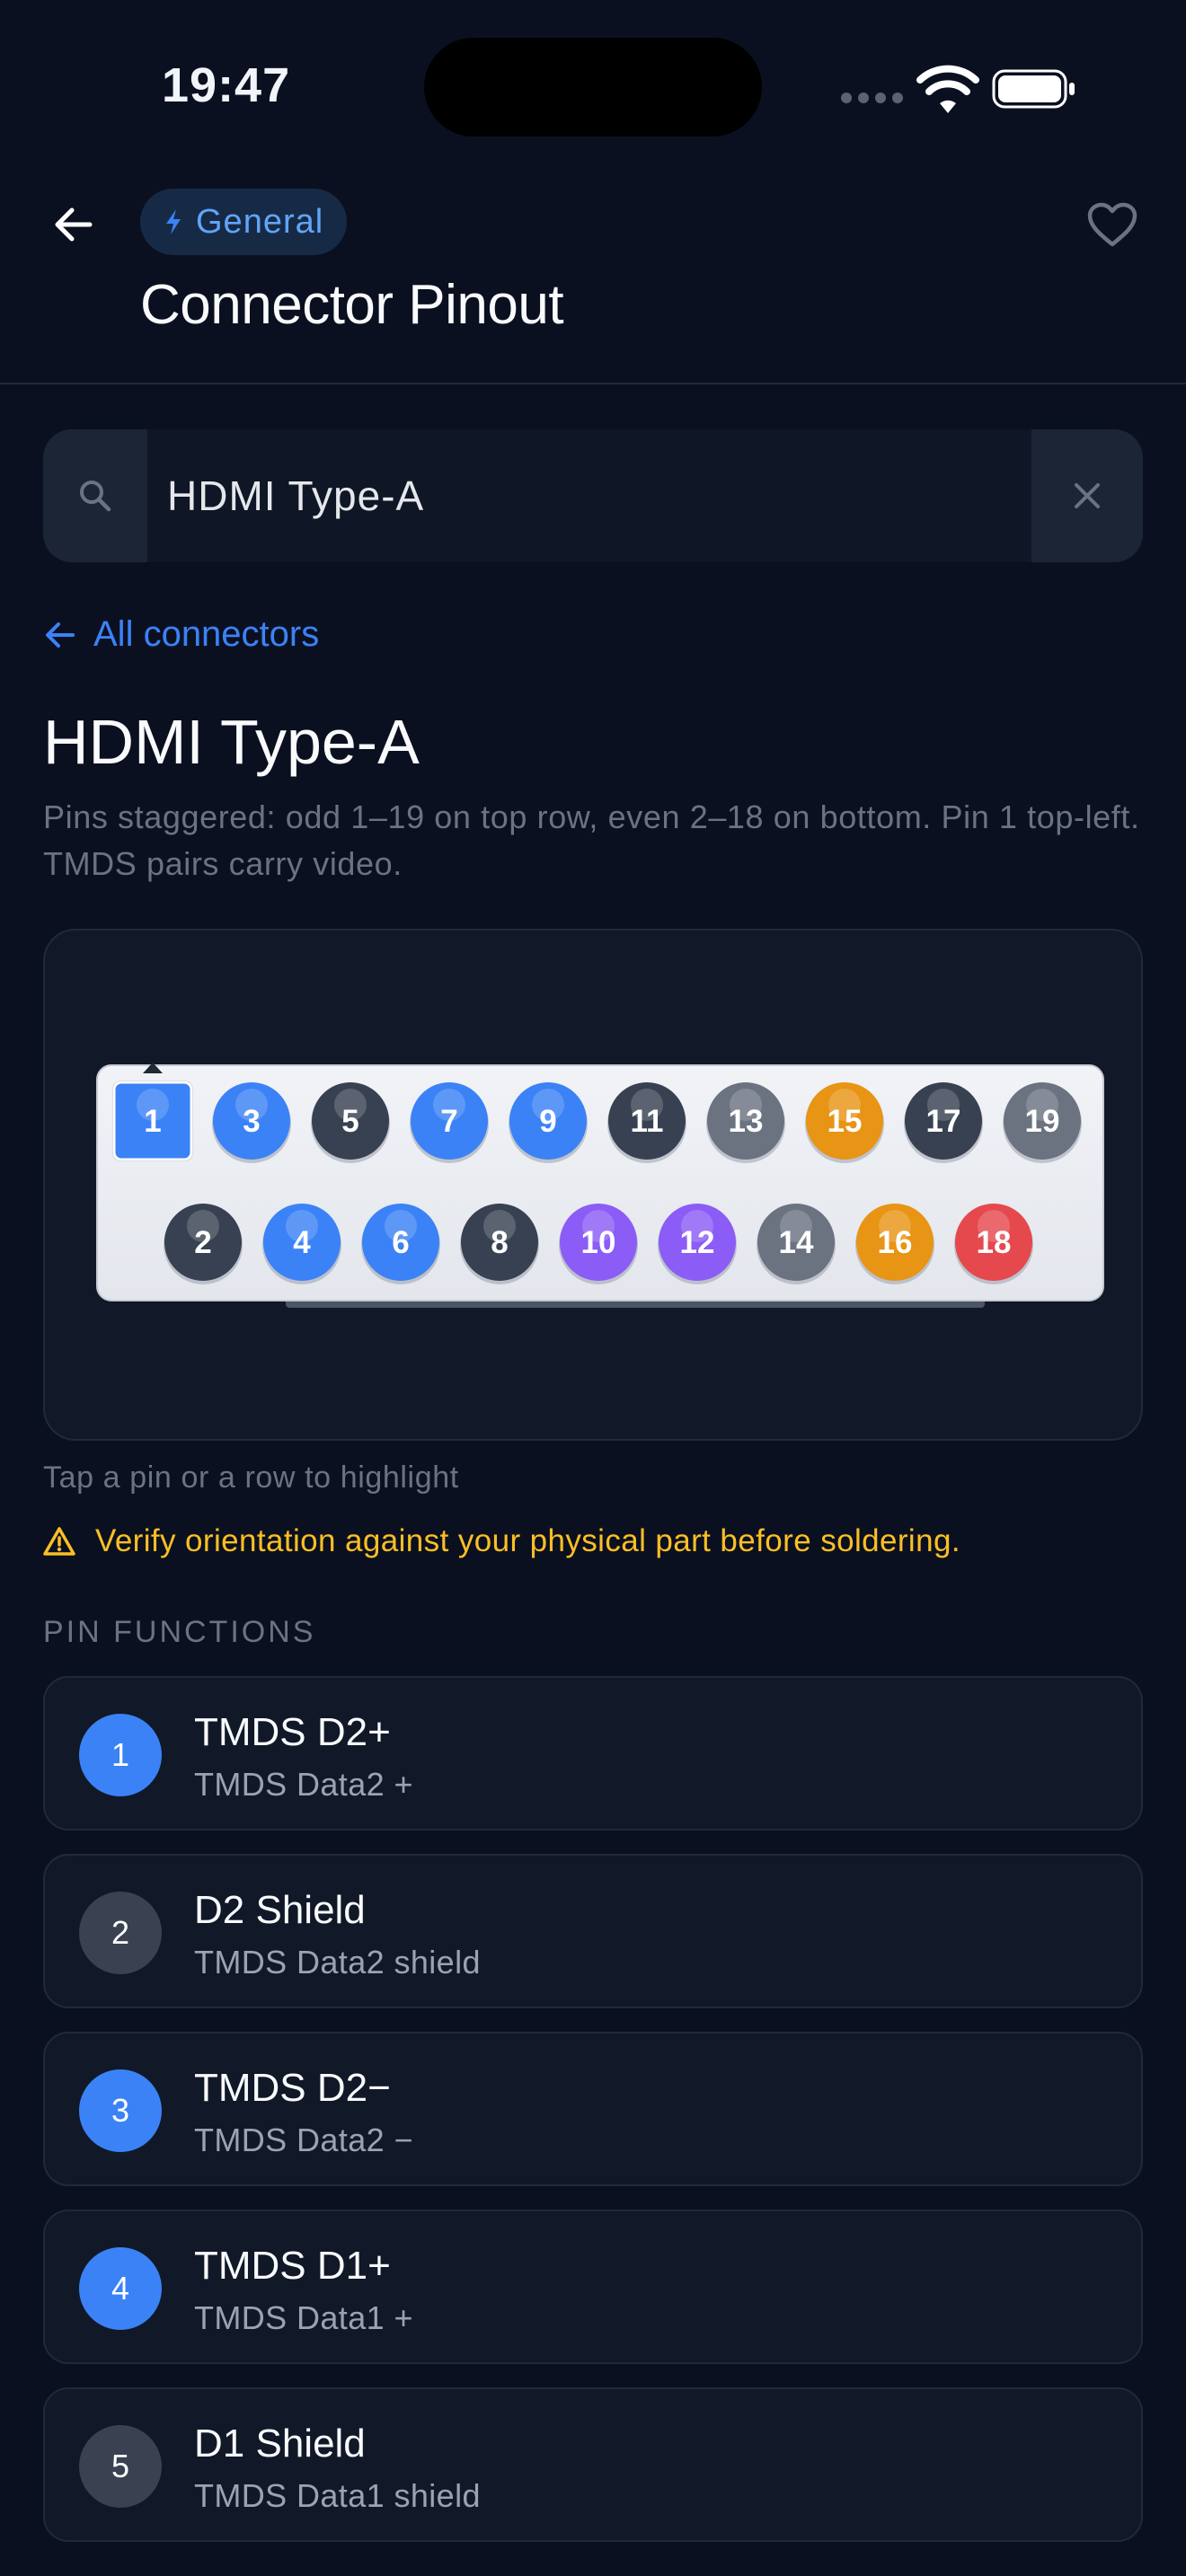 The width and height of the screenshot is (1186, 2576). What do you see at coordinates (251, 1477) in the screenshot?
I see `diagram-hint: Tap a pin or a row to highlight` at bounding box center [251, 1477].